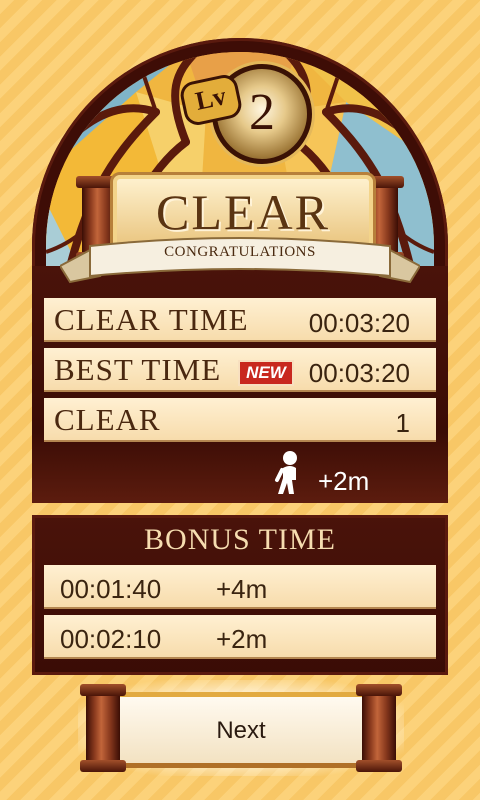 This screenshot has height=800, width=480. Describe the element at coordinates (240, 420) in the screenshot. I see `stat-row-clear-count: CLEAR 1` at that location.